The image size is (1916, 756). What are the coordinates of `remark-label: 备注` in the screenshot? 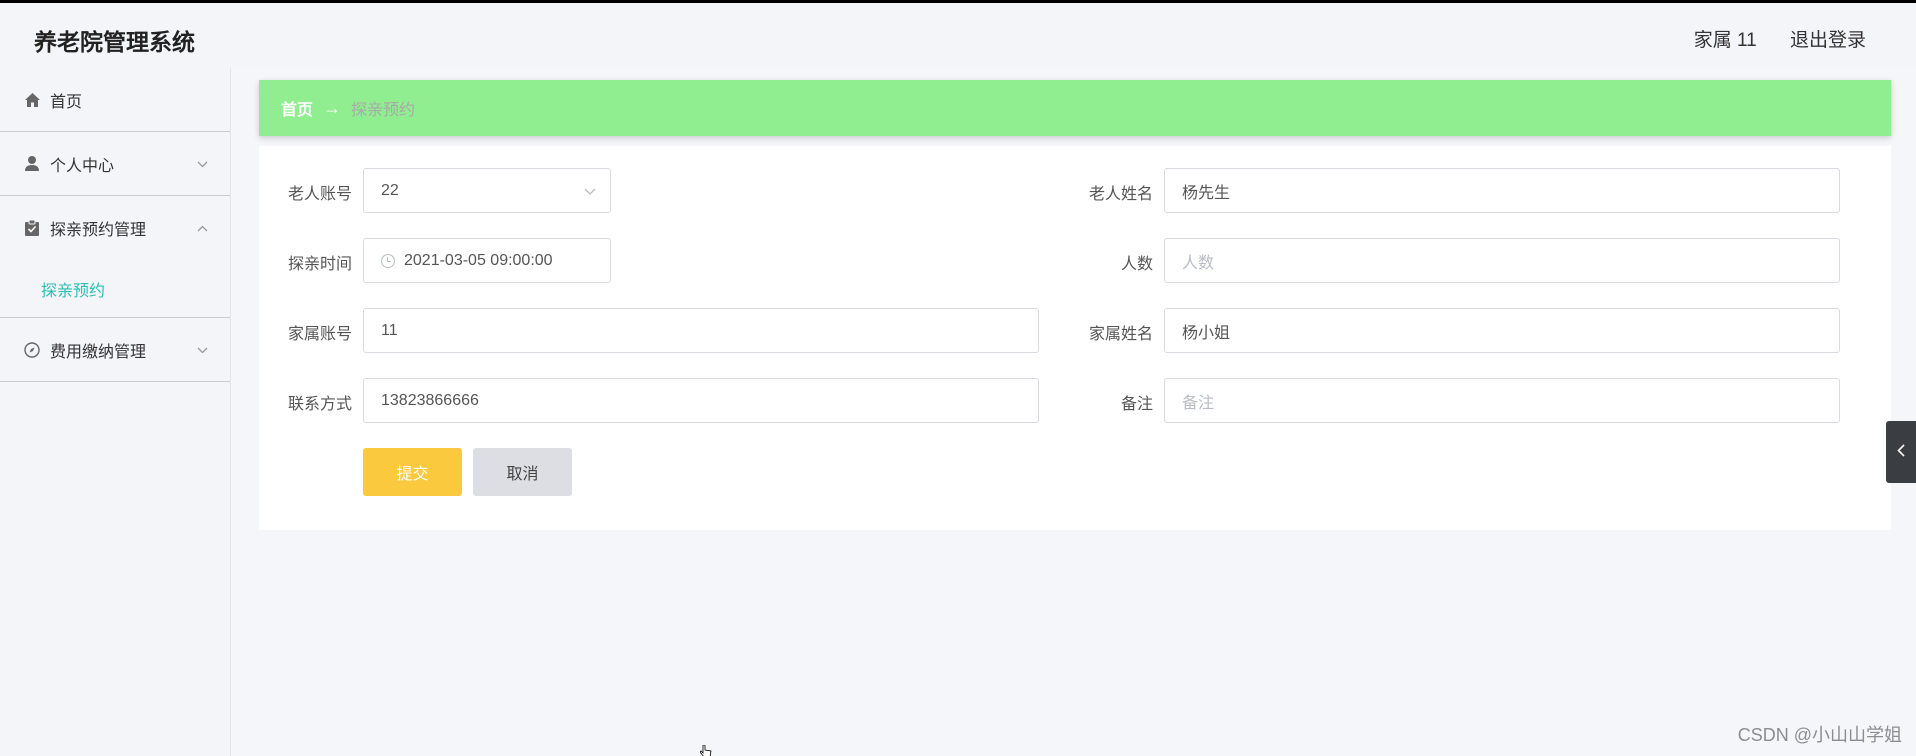 It's located at (1136, 404).